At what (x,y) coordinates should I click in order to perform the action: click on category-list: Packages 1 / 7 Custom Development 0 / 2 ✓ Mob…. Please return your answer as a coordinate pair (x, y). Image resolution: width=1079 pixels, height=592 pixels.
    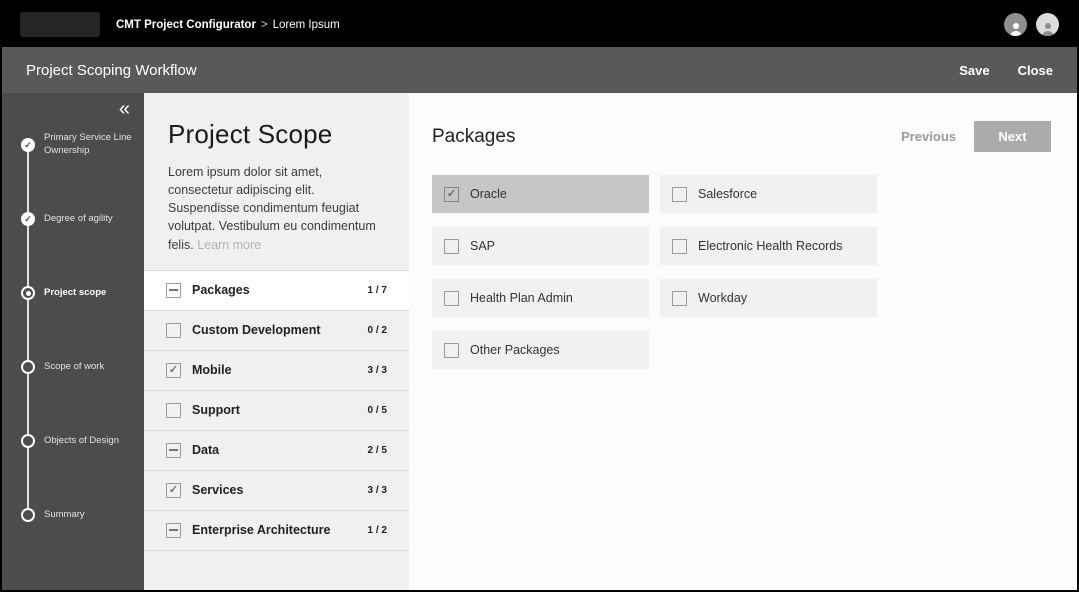
    Looking at the image, I should click on (276, 410).